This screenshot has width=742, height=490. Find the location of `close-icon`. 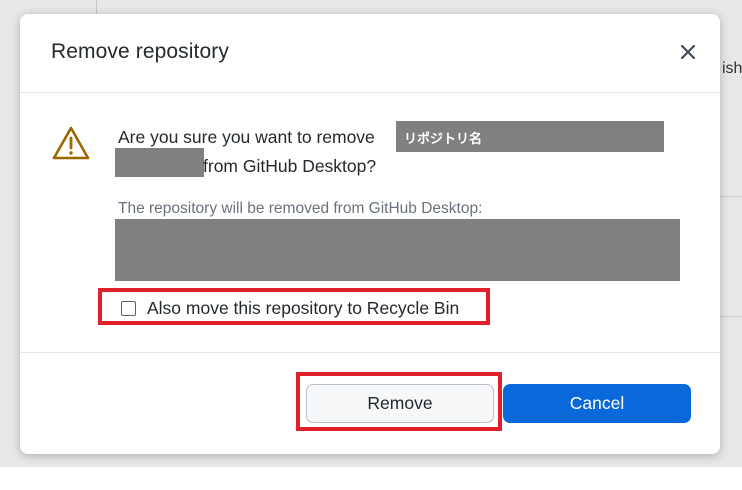

close-icon is located at coordinates (688, 52).